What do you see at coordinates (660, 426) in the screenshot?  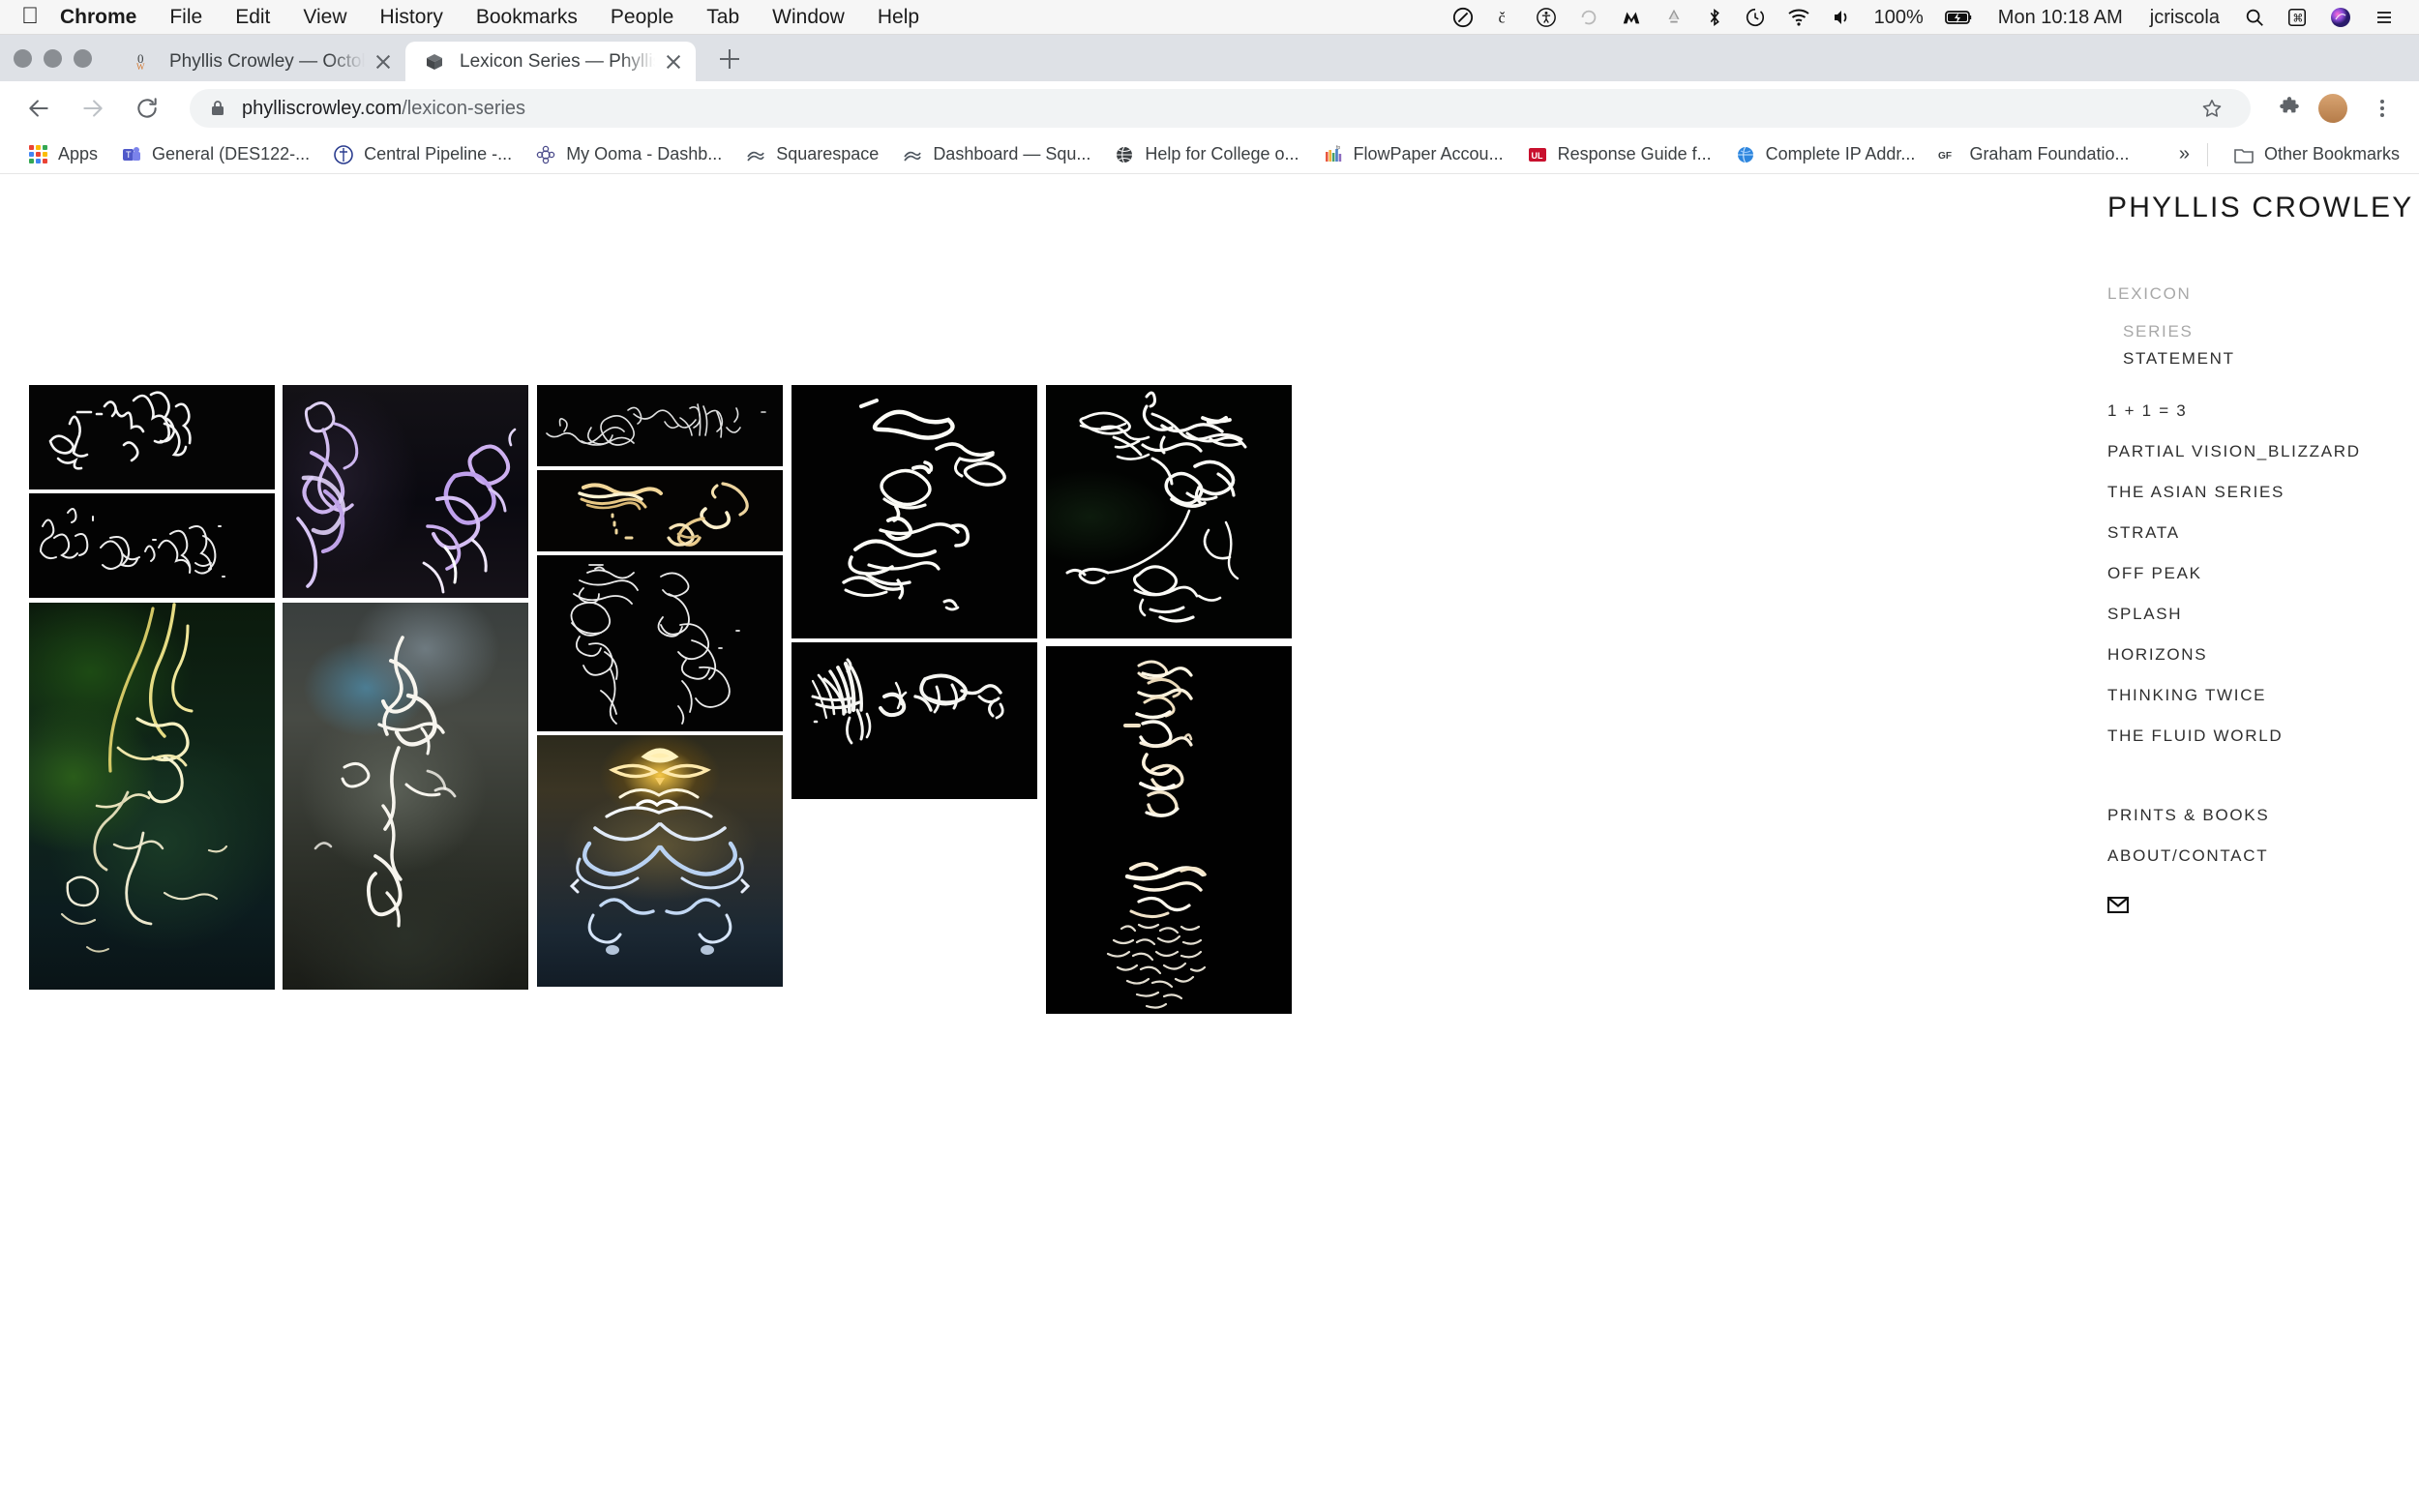 I see `lexicon-thin-line-wide` at bounding box center [660, 426].